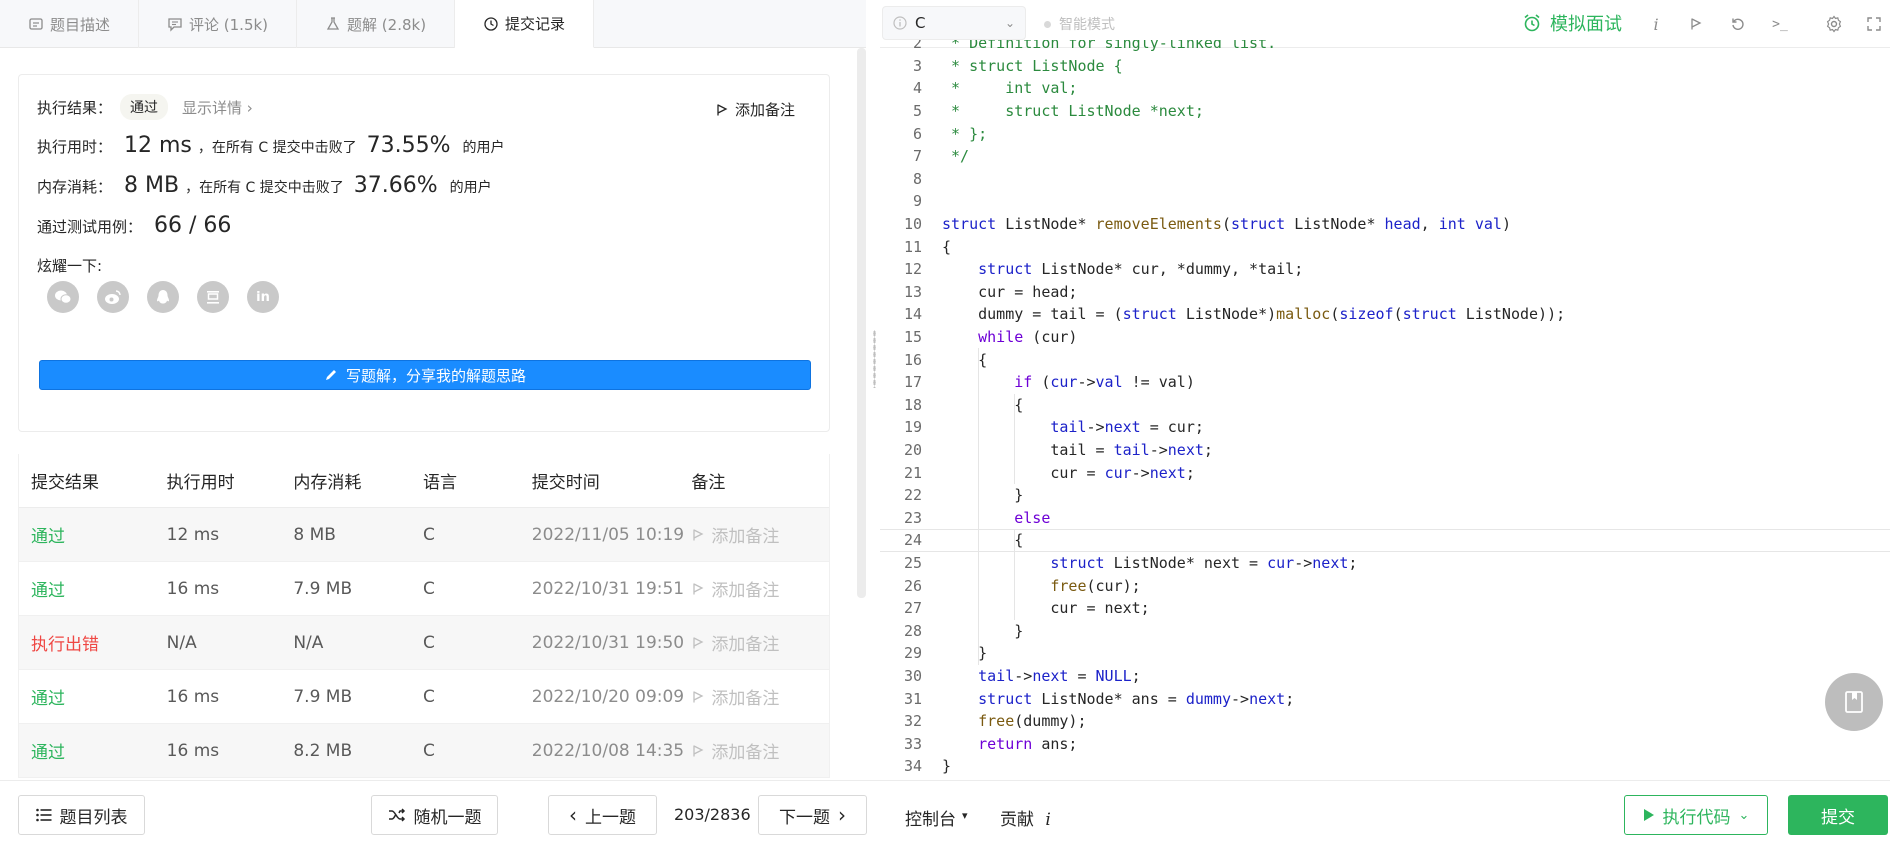  Describe the element at coordinates (1385, 201) in the screenshot. I see `code-line: 9` at that location.